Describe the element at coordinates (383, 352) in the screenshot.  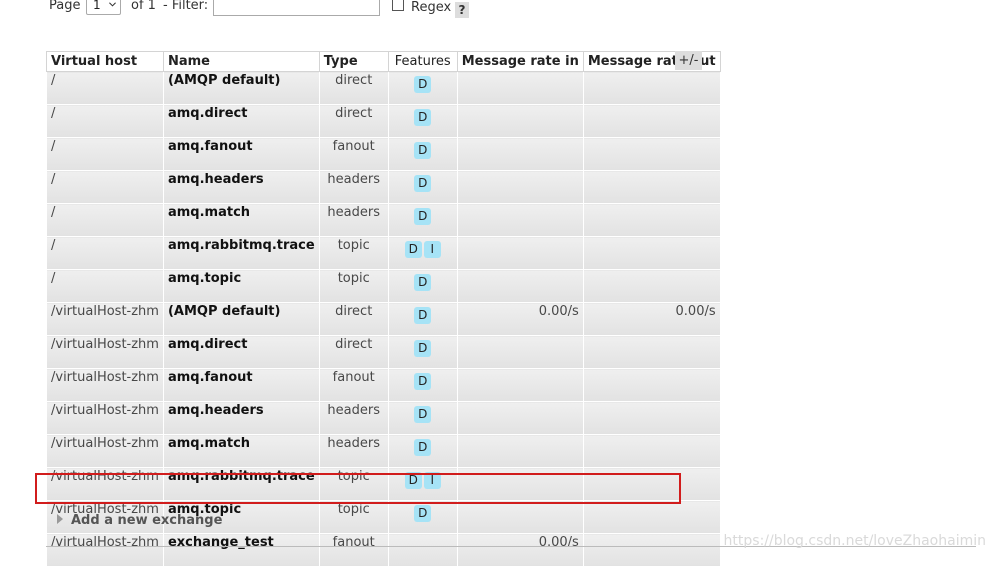
I see `table-row: /virtualHost-zhm amq.direct direct D` at that location.